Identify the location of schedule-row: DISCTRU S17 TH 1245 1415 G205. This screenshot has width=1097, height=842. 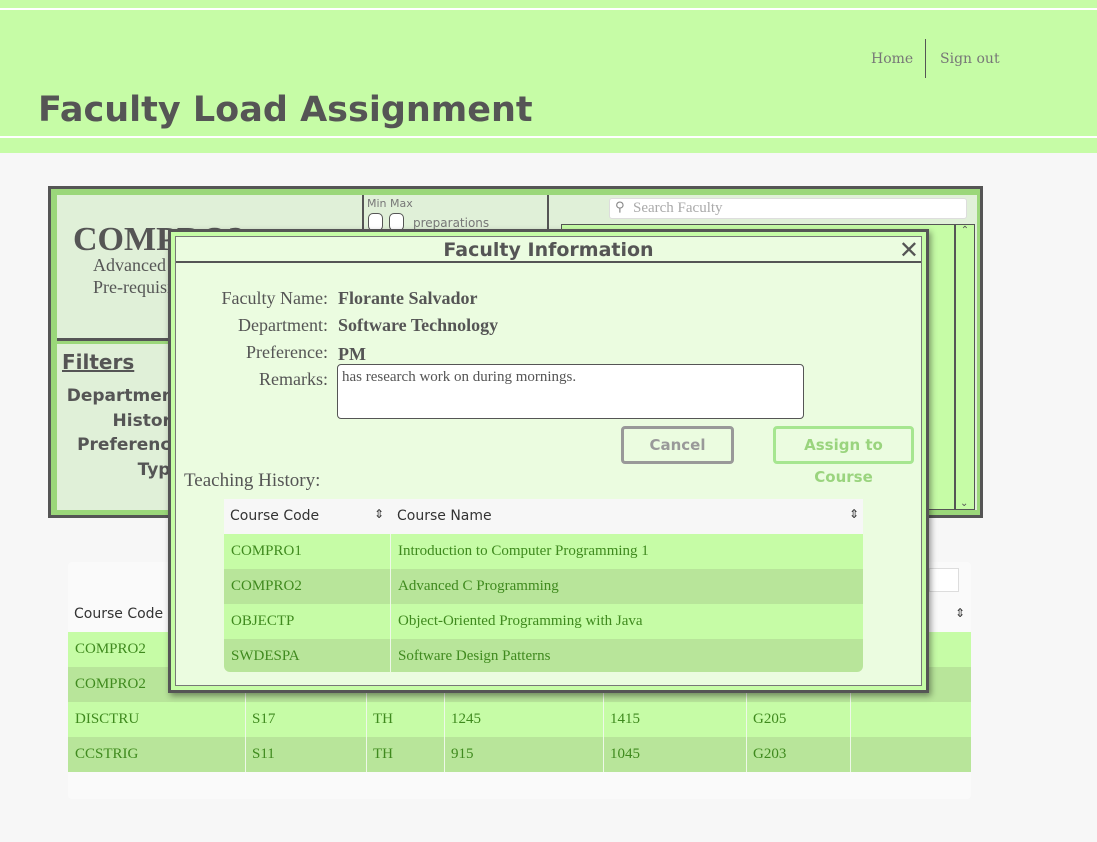
(519, 719).